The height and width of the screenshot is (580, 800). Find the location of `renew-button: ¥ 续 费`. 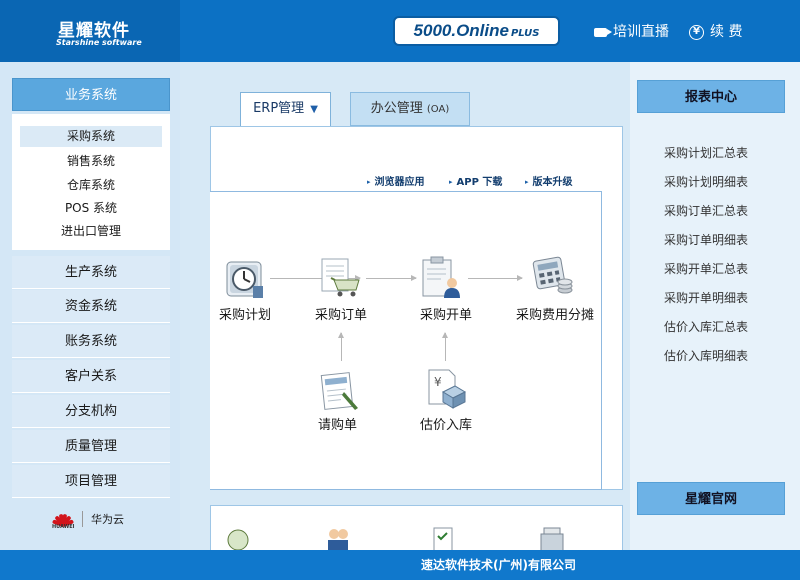

renew-button: ¥ 续 费 is located at coordinates (715, 32).